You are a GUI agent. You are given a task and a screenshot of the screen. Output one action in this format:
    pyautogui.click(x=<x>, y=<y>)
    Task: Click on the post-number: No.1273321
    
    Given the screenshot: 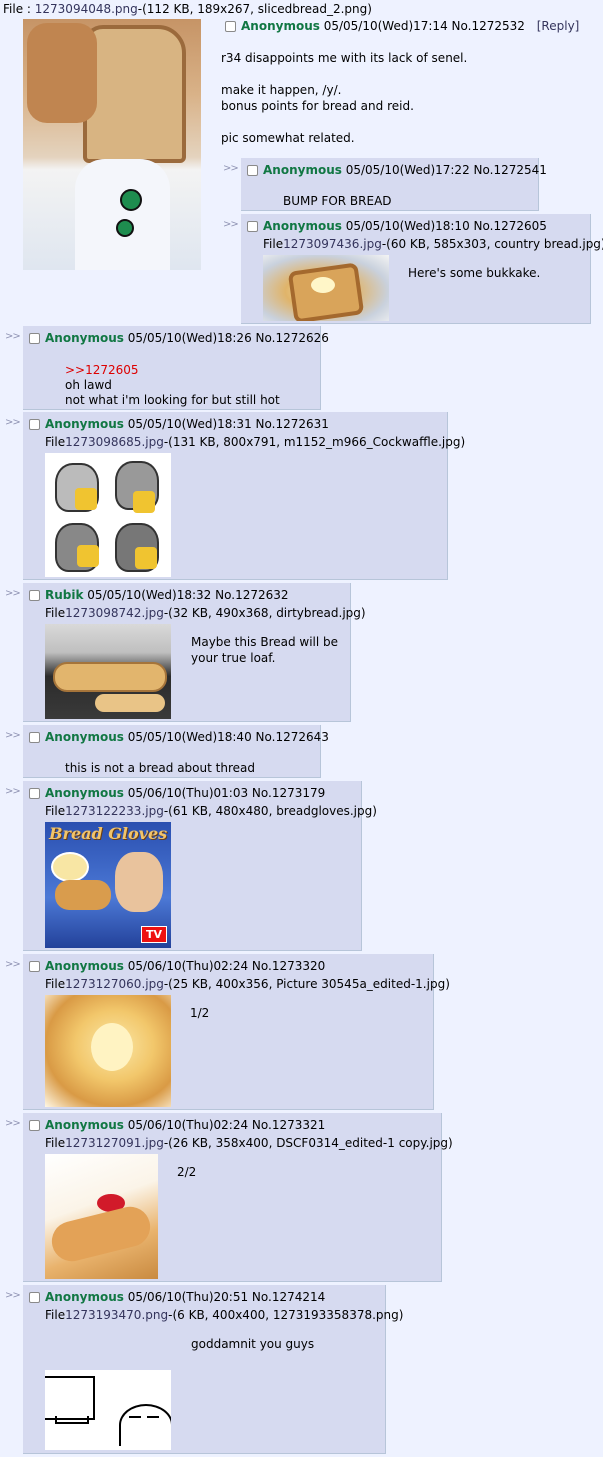 What is the action you would take?
    pyautogui.click(x=288, y=1125)
    